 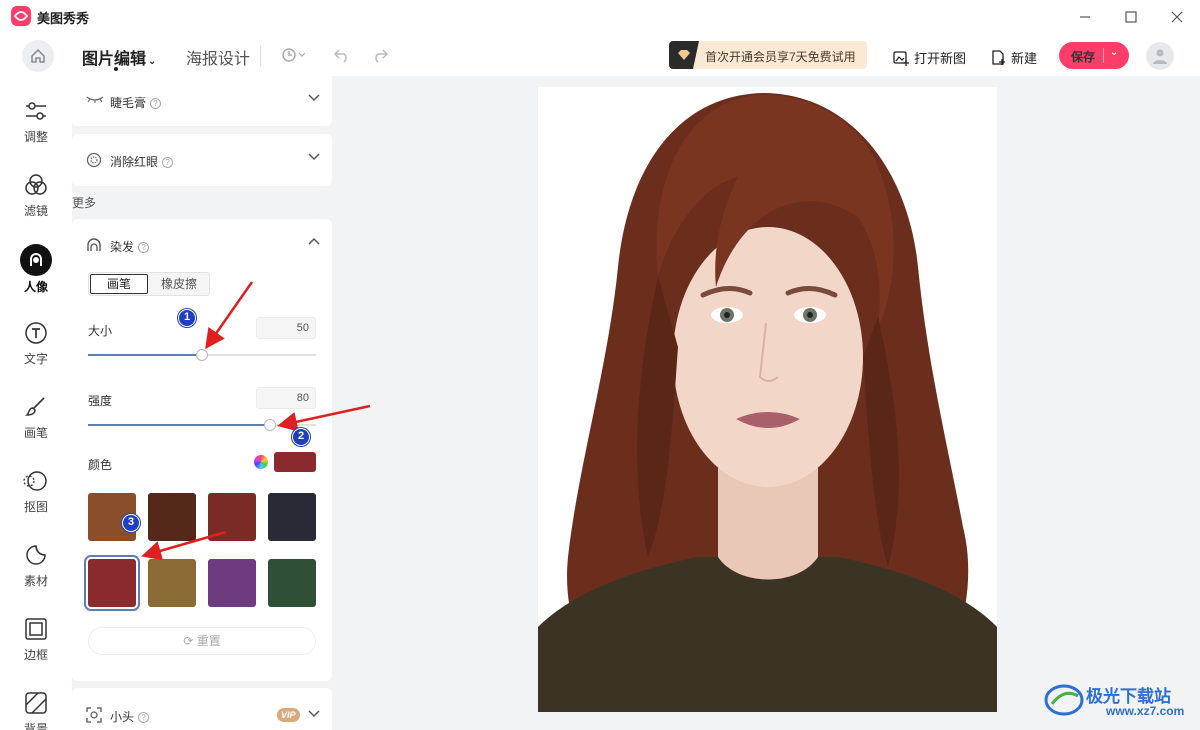 What do you see at coordinates (301, 437) in the screenshot?
I see `annotation-badge: 2` at bounding box center [301, 437].